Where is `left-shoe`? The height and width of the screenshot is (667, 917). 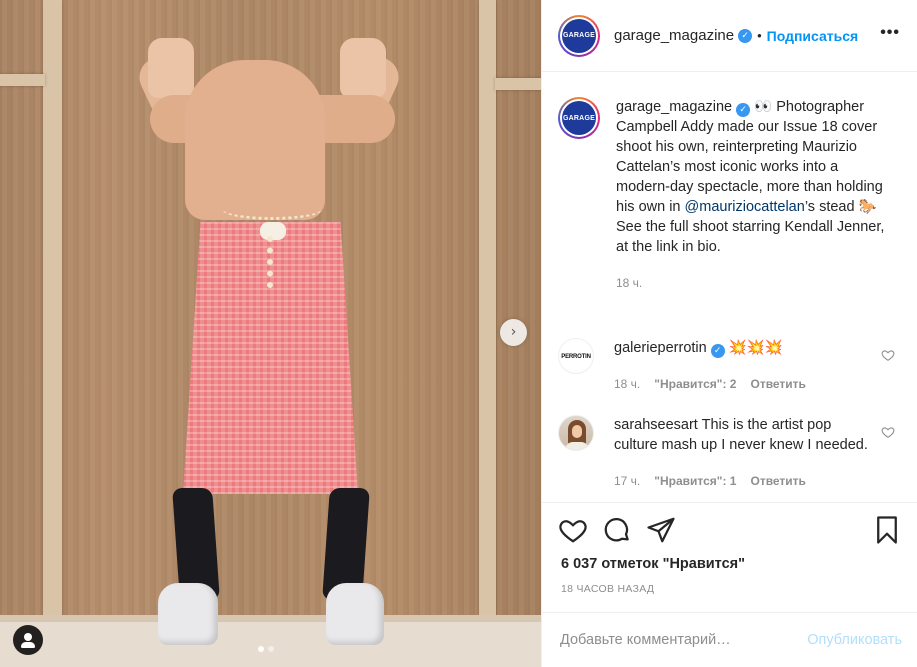
left-shoe is located at coordinates (188, 614).